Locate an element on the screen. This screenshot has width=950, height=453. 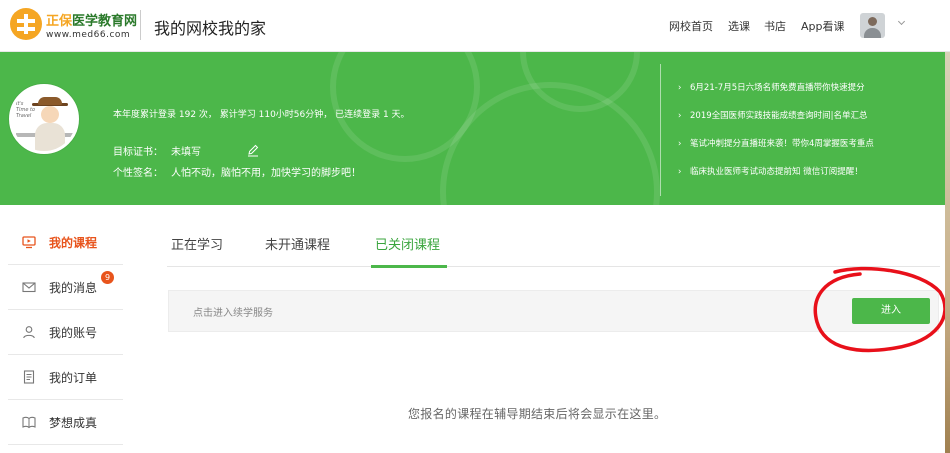
sidebar-label: 梦想成真 is located at coordinates (73, 423).